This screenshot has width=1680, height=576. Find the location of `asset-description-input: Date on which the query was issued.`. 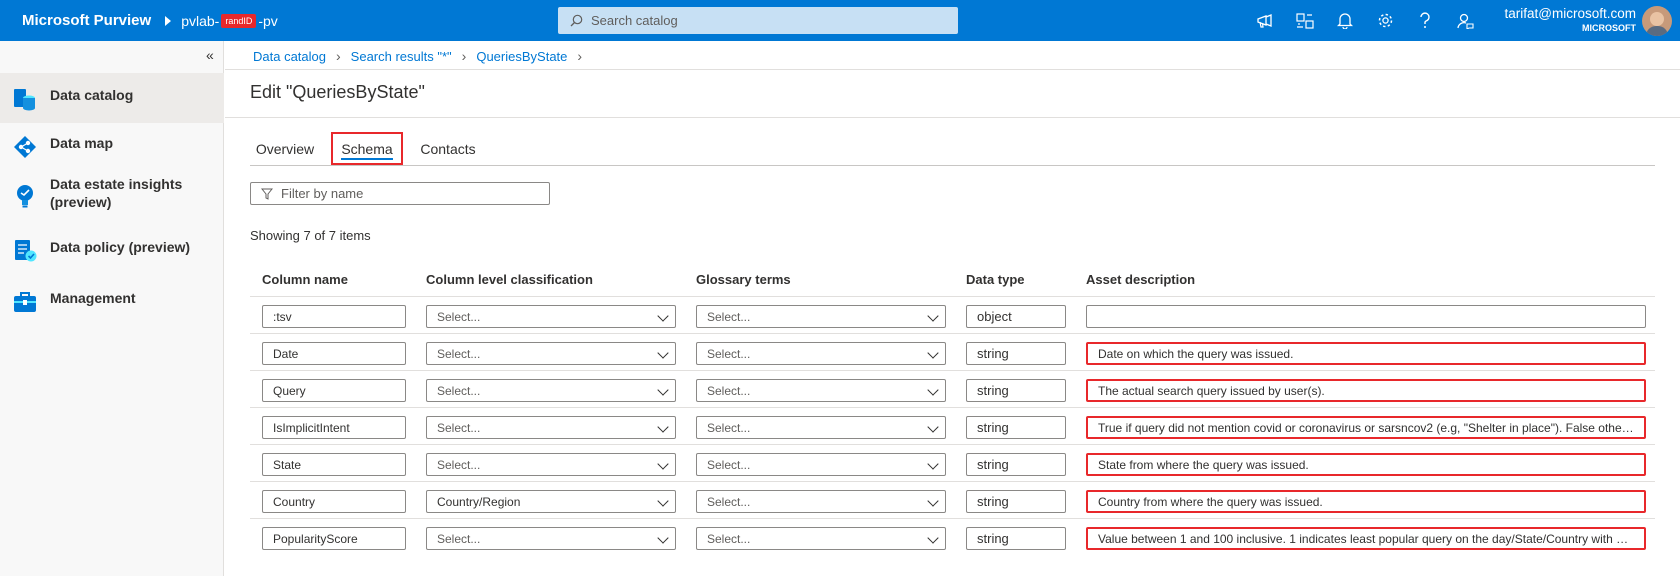

asset-description-input: Date on which the query was issued. is located at coordinates (1366, 353).